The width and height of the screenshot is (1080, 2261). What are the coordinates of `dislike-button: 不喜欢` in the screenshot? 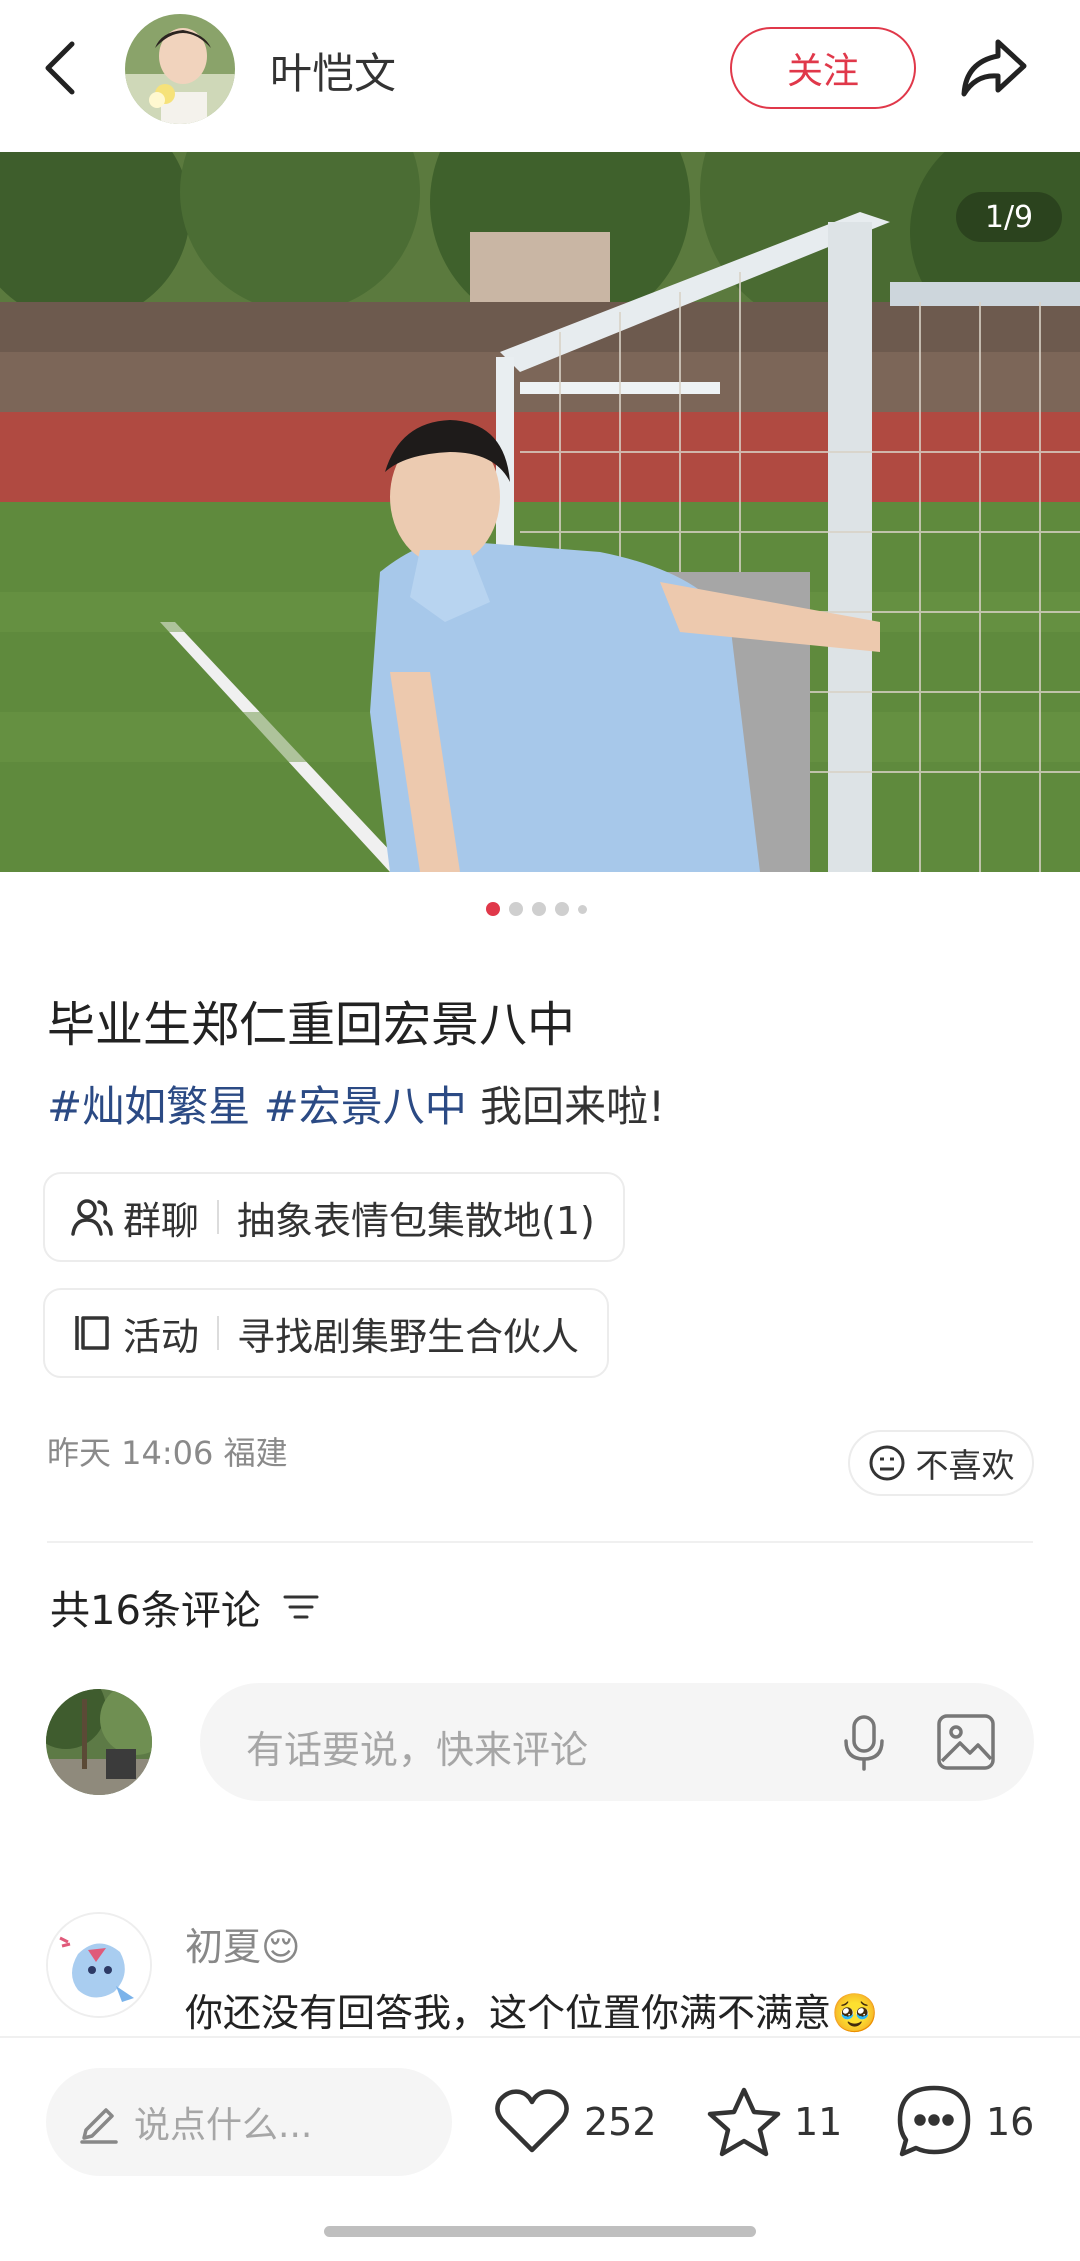 It's located at (941, 1463).